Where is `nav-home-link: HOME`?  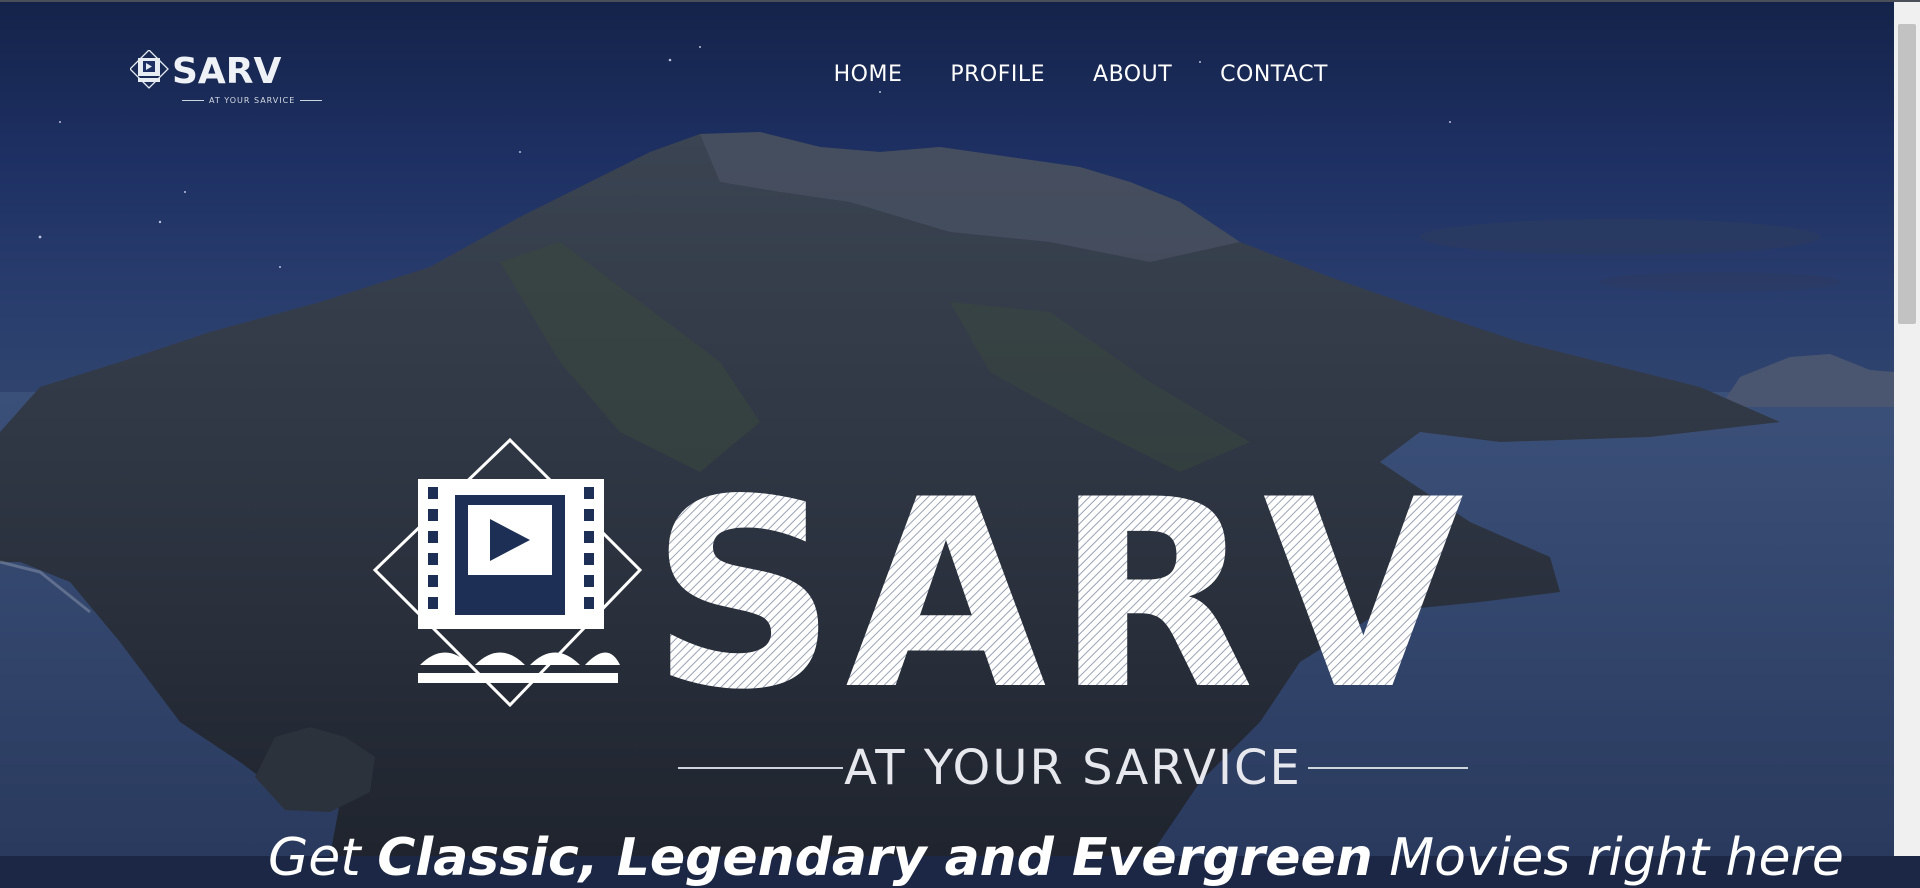 nav-home-link: HOME is located at coordinates (868, 74).